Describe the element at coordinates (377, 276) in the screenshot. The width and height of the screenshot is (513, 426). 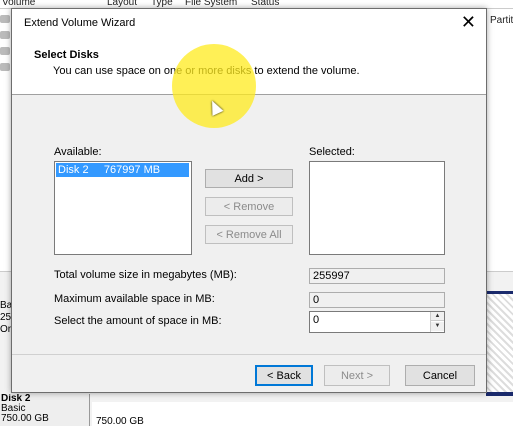
I see `total-size-field: 255997` at that location.